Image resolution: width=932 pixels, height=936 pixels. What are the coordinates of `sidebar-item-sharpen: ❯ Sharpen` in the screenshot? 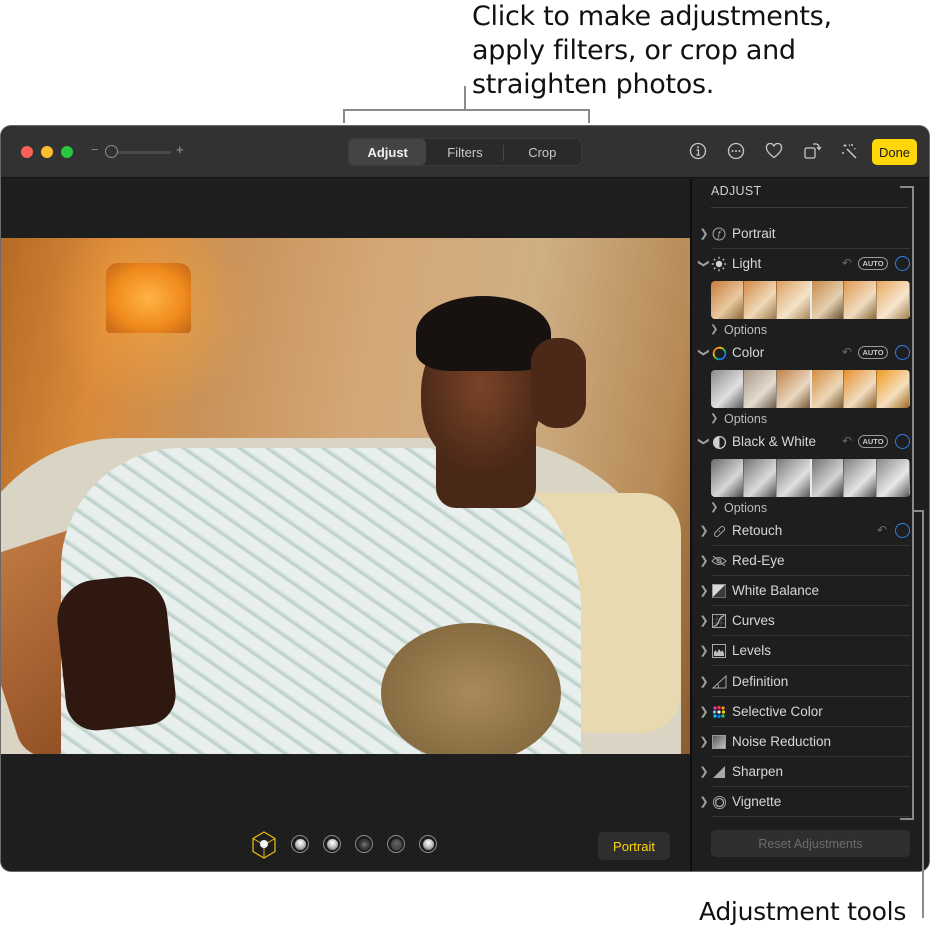 It's located at (810, 772).